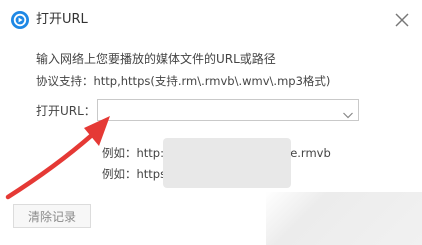 The height and width of the screenshot is (245, 422). What do you see at coordinates (216, 110) in the screenshot?
I see `url-input` at bounding box center [216, 110].